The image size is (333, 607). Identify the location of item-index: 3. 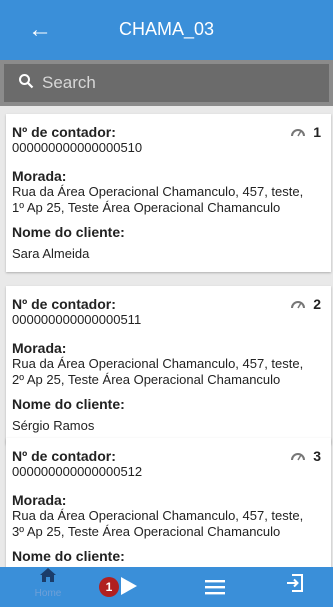
(317, 456).